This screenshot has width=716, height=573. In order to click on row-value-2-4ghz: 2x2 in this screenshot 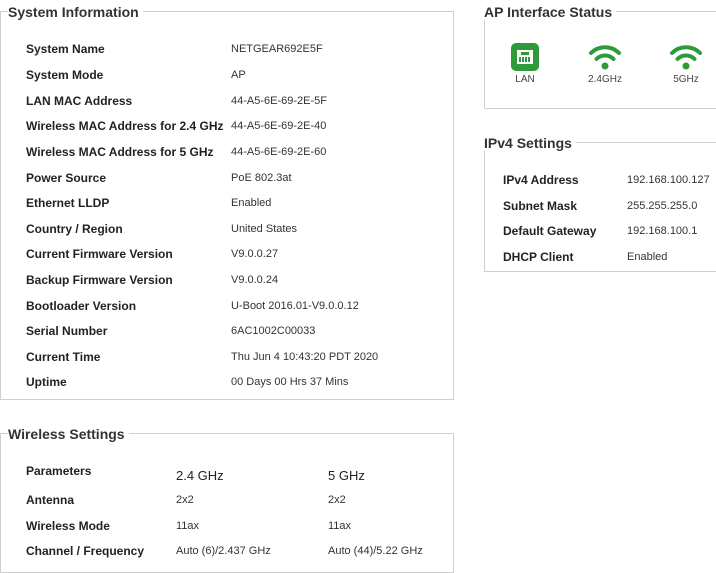, I will do `click(185, 500)`.